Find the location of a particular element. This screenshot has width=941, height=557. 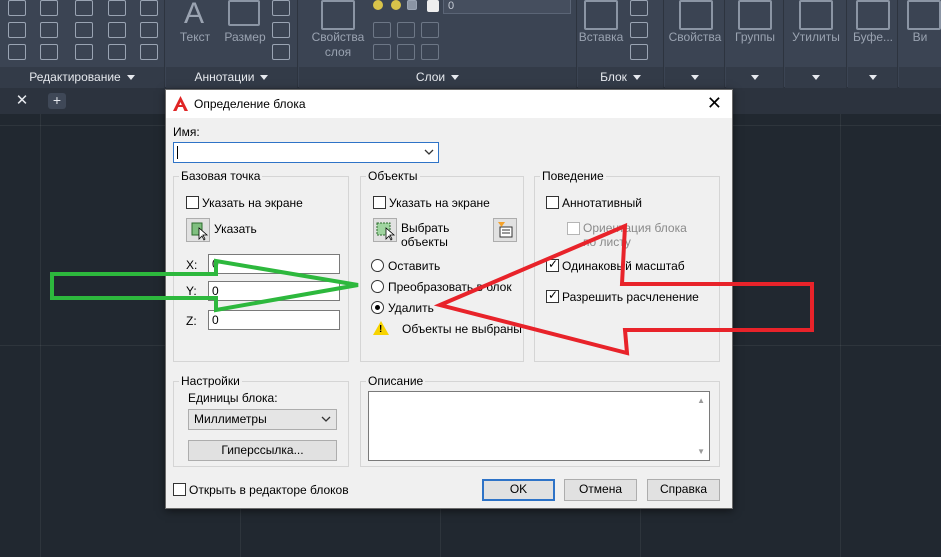

open-in-block-editor-checkbox is located at coordinates (179, 489).